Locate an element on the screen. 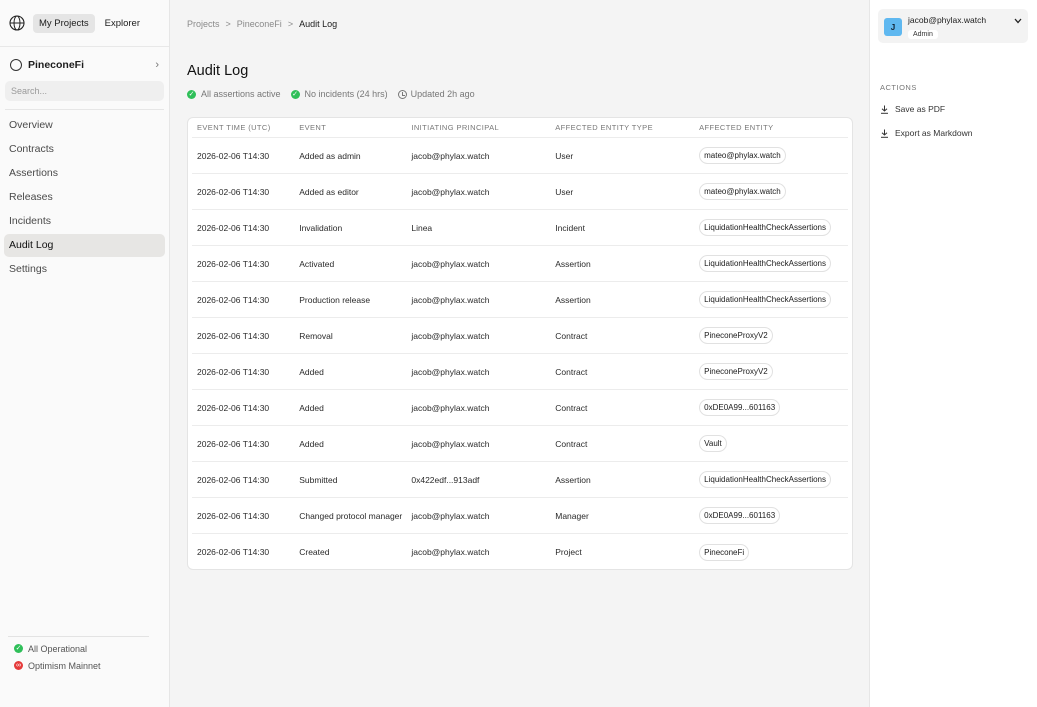  event-cell: Production release is located at coordinates (335, 299).